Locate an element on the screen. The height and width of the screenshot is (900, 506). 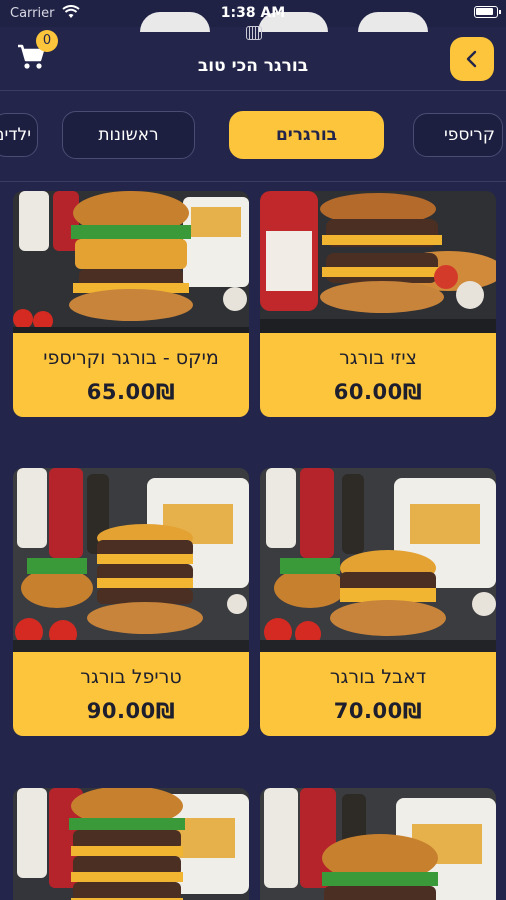
product-info: מיקס - בורגר וקריספי 65.00₪ is located at coordinates (131, 375).